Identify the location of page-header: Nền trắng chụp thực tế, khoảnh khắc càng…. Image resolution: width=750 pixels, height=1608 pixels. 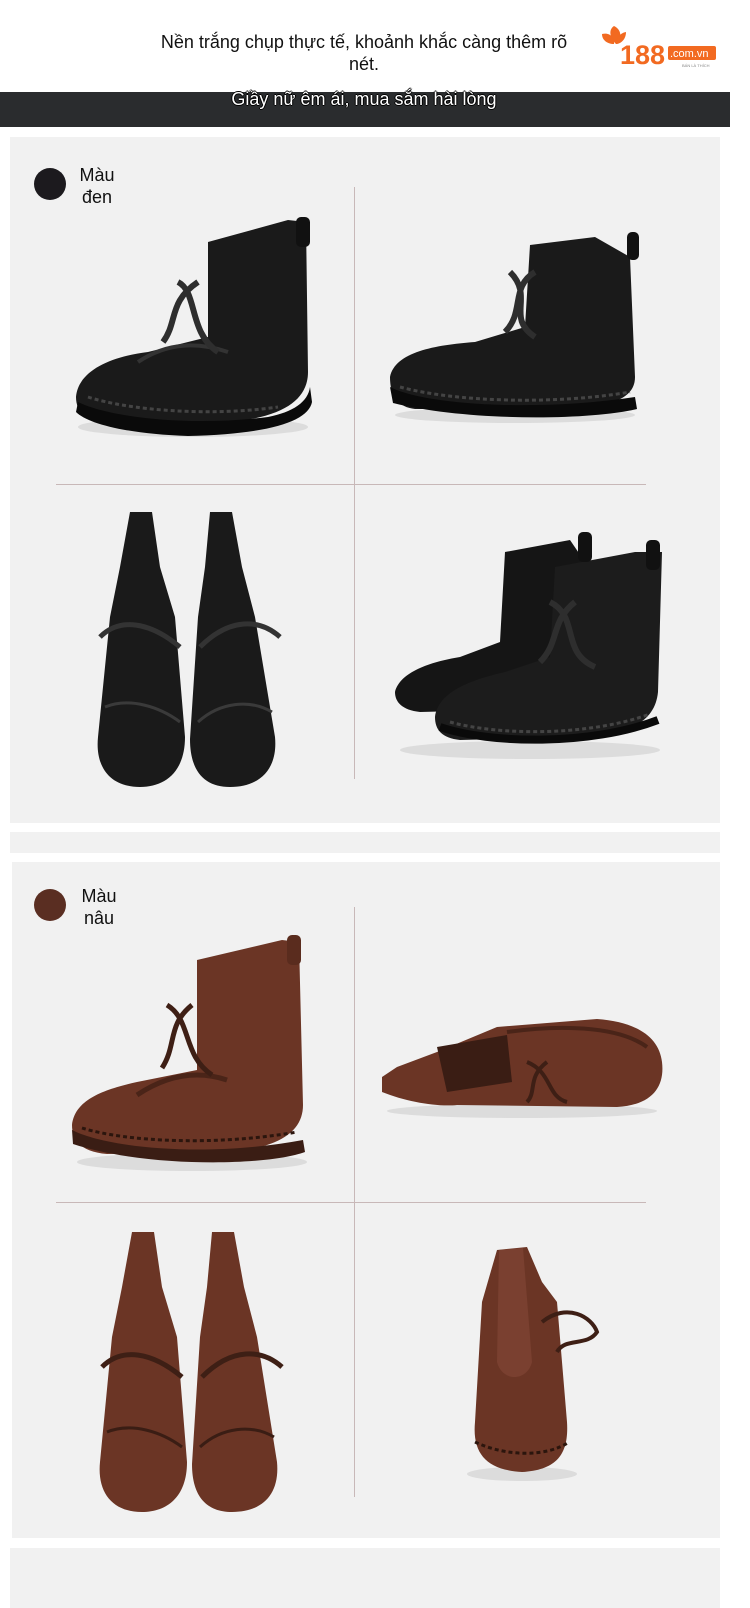
(375, 46).